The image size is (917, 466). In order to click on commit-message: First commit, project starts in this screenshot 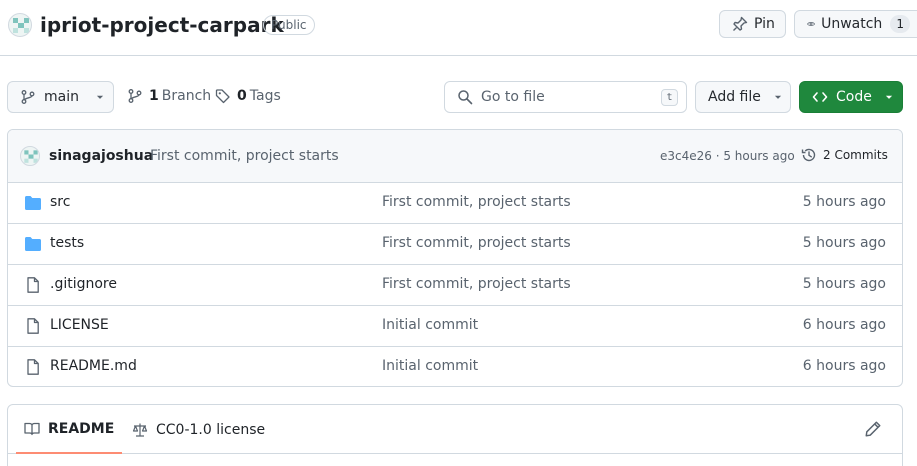, I will do `click(244, 156)`.